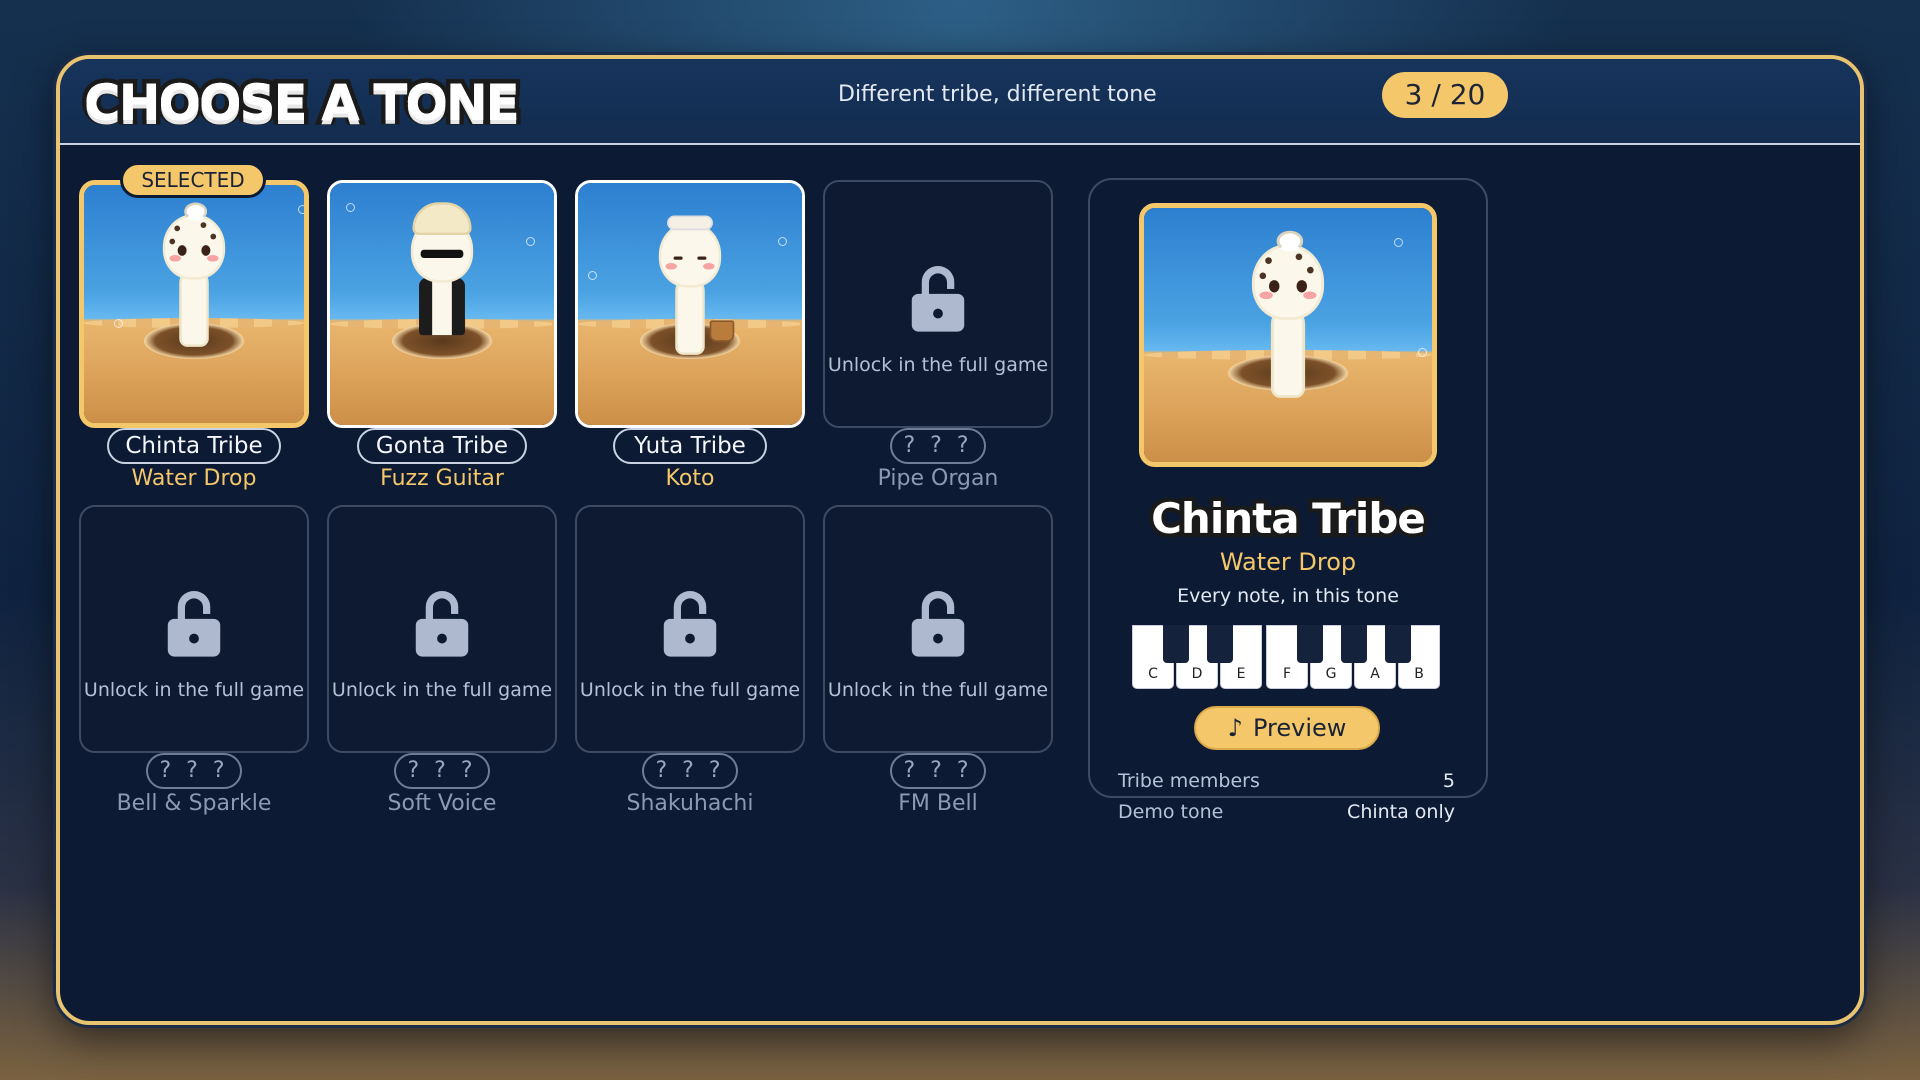  I want to click on tone-card-gonta, so click(442, 304).